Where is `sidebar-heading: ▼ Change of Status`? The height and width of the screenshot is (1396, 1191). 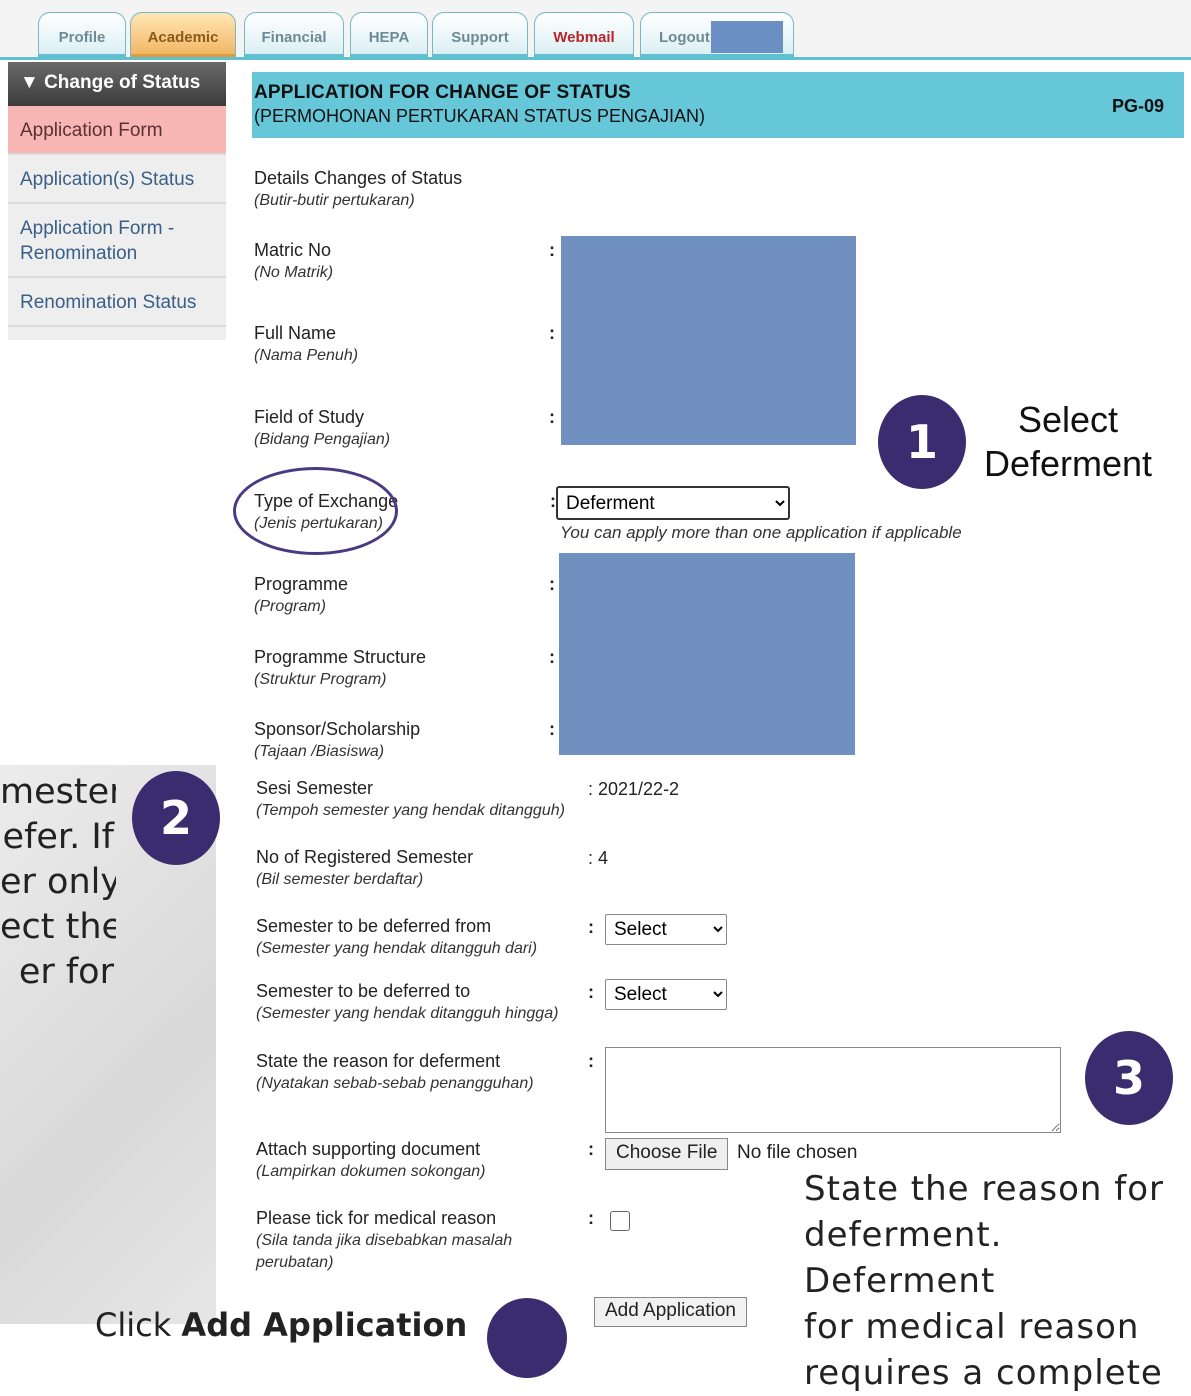 sidebar-heading: ▼ Change of Status is located at coordinates (117, 84).